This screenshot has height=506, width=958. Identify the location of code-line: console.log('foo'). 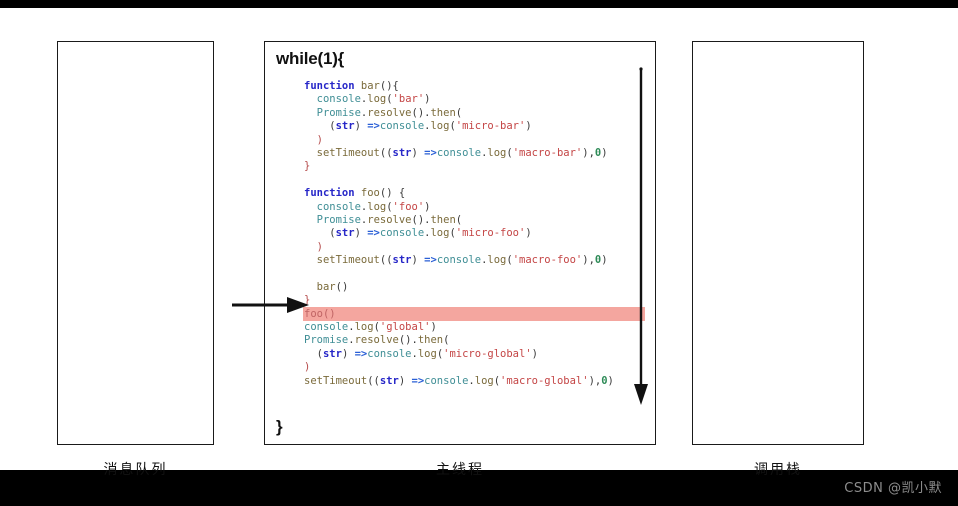
(474, 207).